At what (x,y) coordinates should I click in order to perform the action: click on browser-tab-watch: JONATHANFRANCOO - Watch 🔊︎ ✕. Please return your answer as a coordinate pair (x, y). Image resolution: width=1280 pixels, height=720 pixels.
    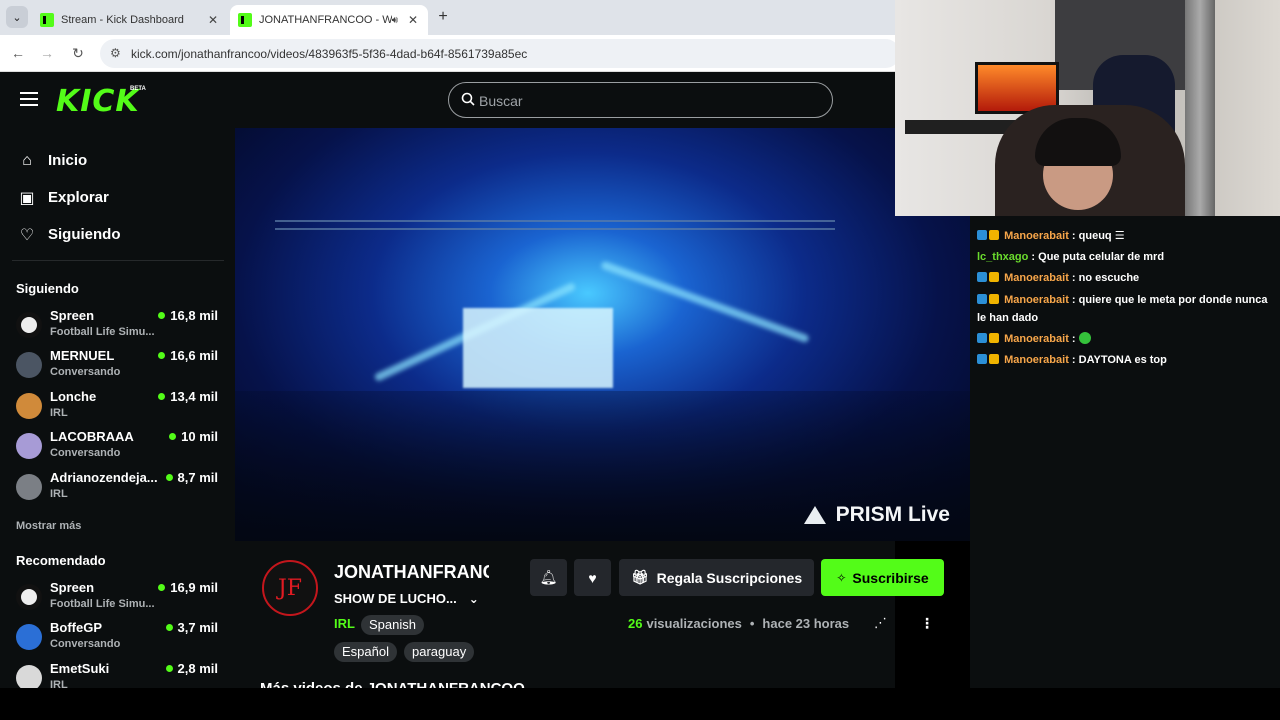
    Looking at the image, I should click on (329, 20).